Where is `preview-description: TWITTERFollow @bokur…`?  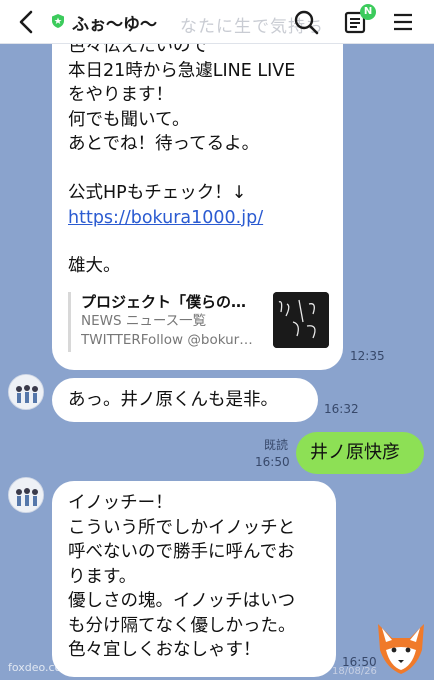
preview-description: TWITTERFollow @bokur… is located at coordinates (167, 339).